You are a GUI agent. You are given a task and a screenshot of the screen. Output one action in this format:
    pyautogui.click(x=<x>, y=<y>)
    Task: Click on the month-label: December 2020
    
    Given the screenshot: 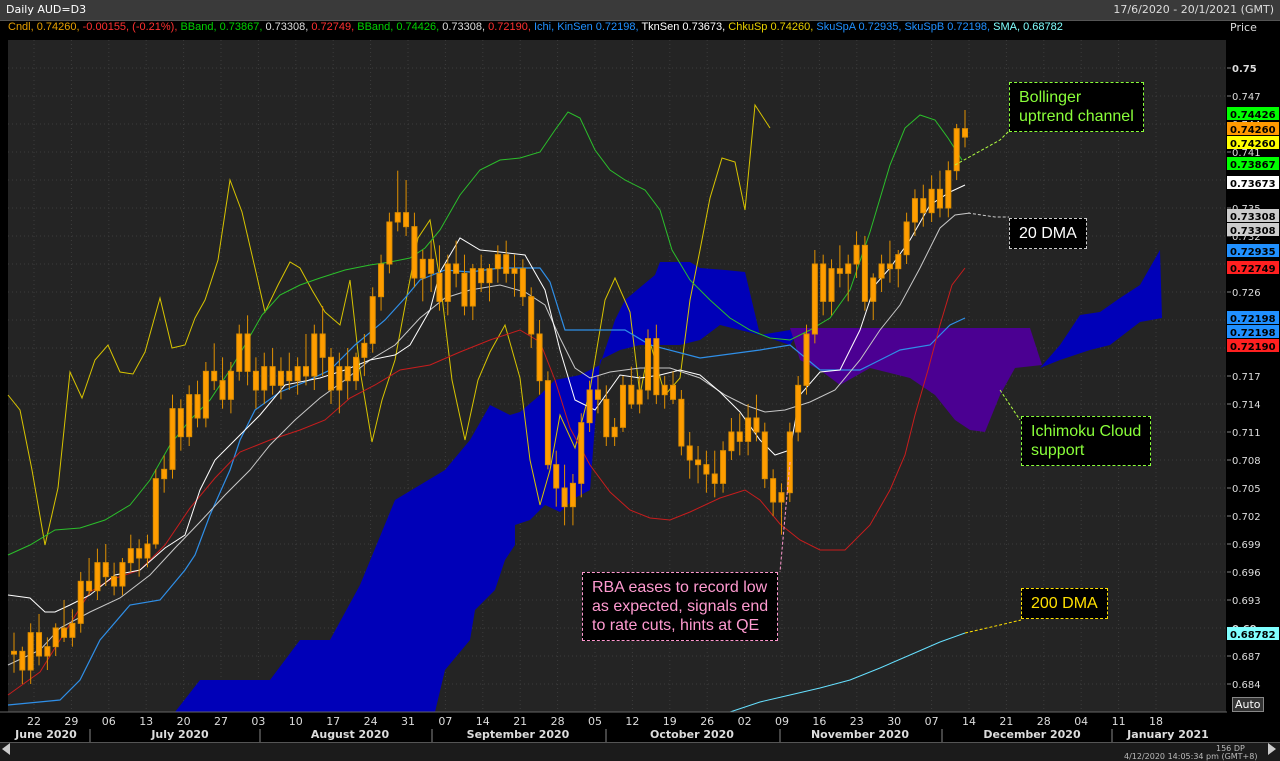 What is the action you would take?
    pyautogui.click(x=1032, y=734)
    